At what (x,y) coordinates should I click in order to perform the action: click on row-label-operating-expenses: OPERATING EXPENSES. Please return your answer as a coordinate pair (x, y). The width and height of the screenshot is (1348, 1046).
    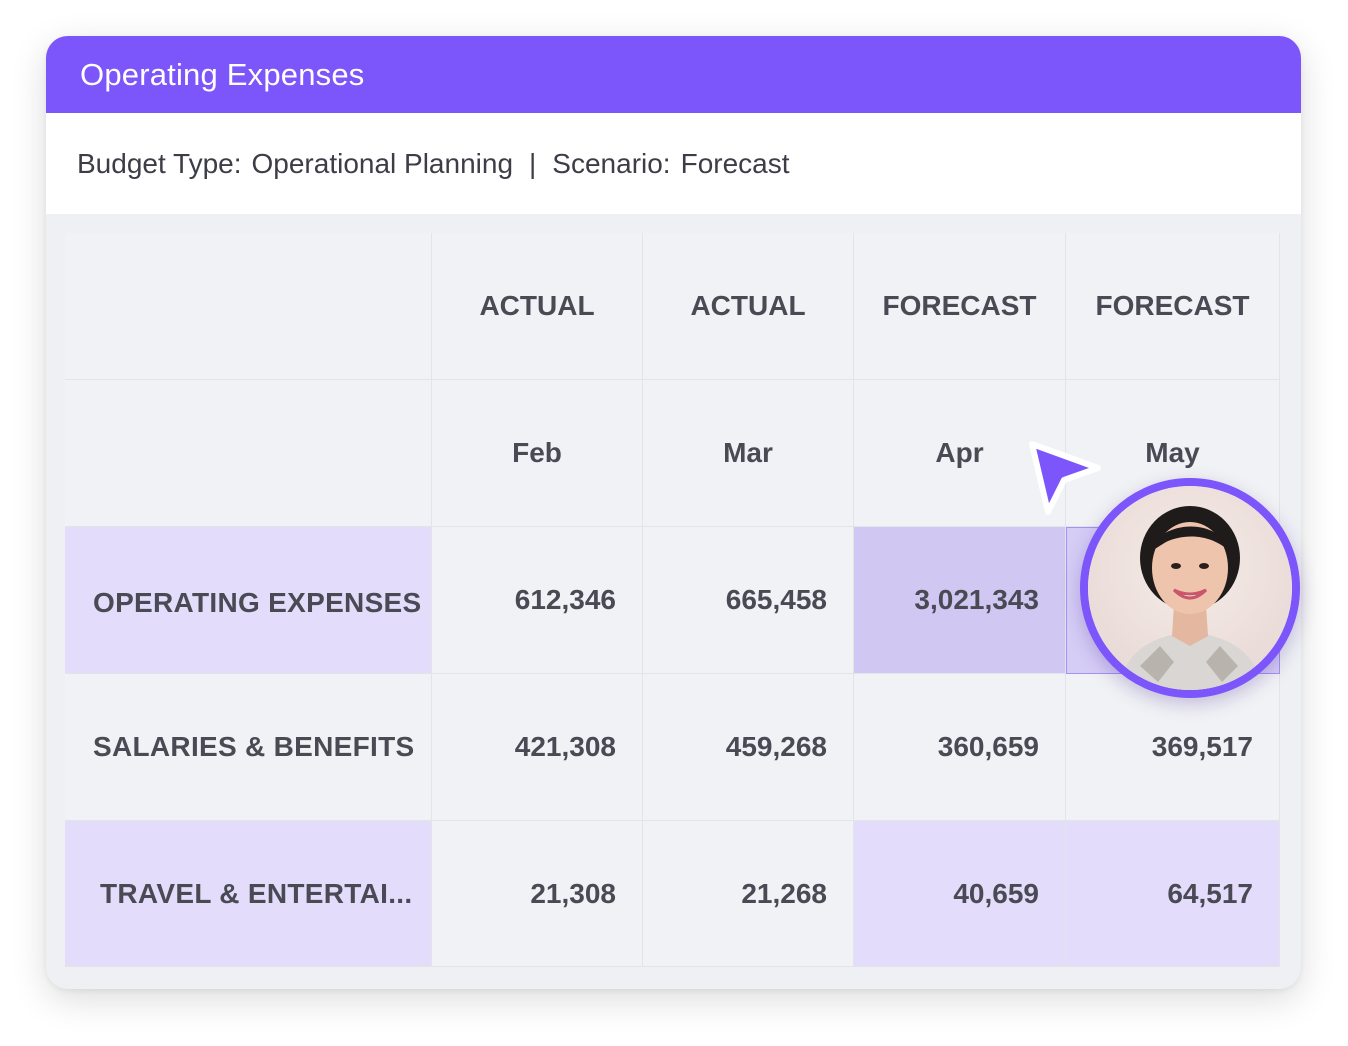
    Looking at the image, I should click on (248, 600).